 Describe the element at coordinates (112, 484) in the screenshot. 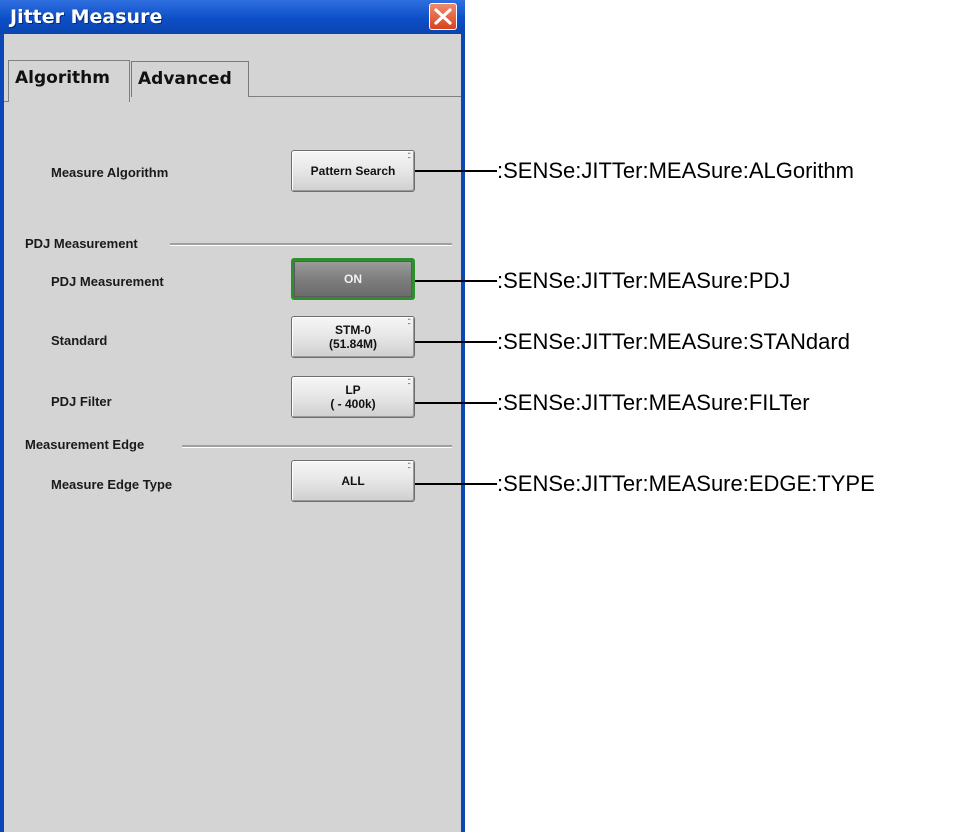

I see `measure-edge-type-label: Measure Edge Type` at that location.